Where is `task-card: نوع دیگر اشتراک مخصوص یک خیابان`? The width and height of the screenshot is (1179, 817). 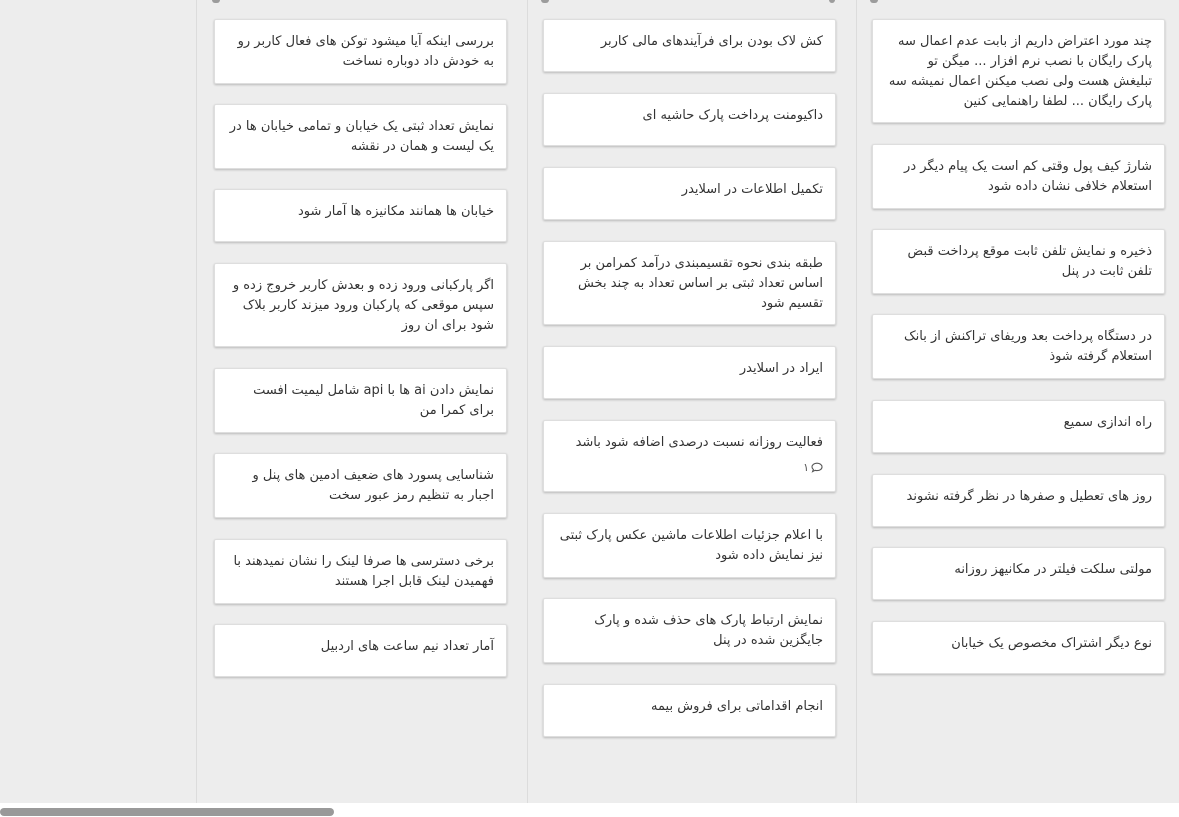 task-card: نوع دیگر اشتراک مخصوص یک خیابان is located at coordinates (1018, 647).